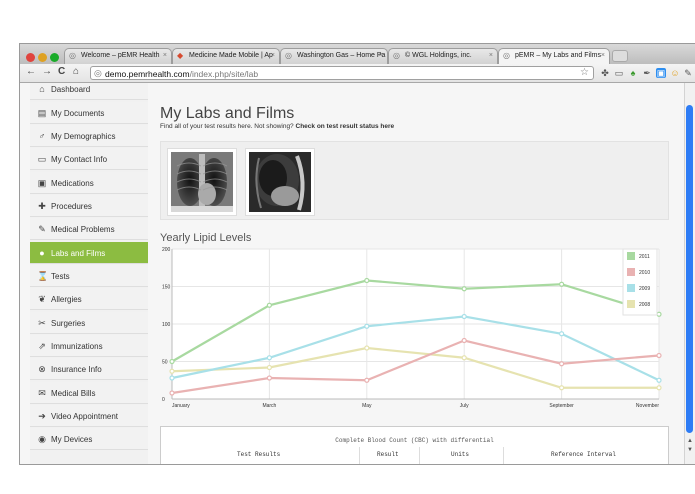 The width and height of the screenshot is (695, 494). I want to click on sidebar-item-label: Surgeries, so click(68, 323).